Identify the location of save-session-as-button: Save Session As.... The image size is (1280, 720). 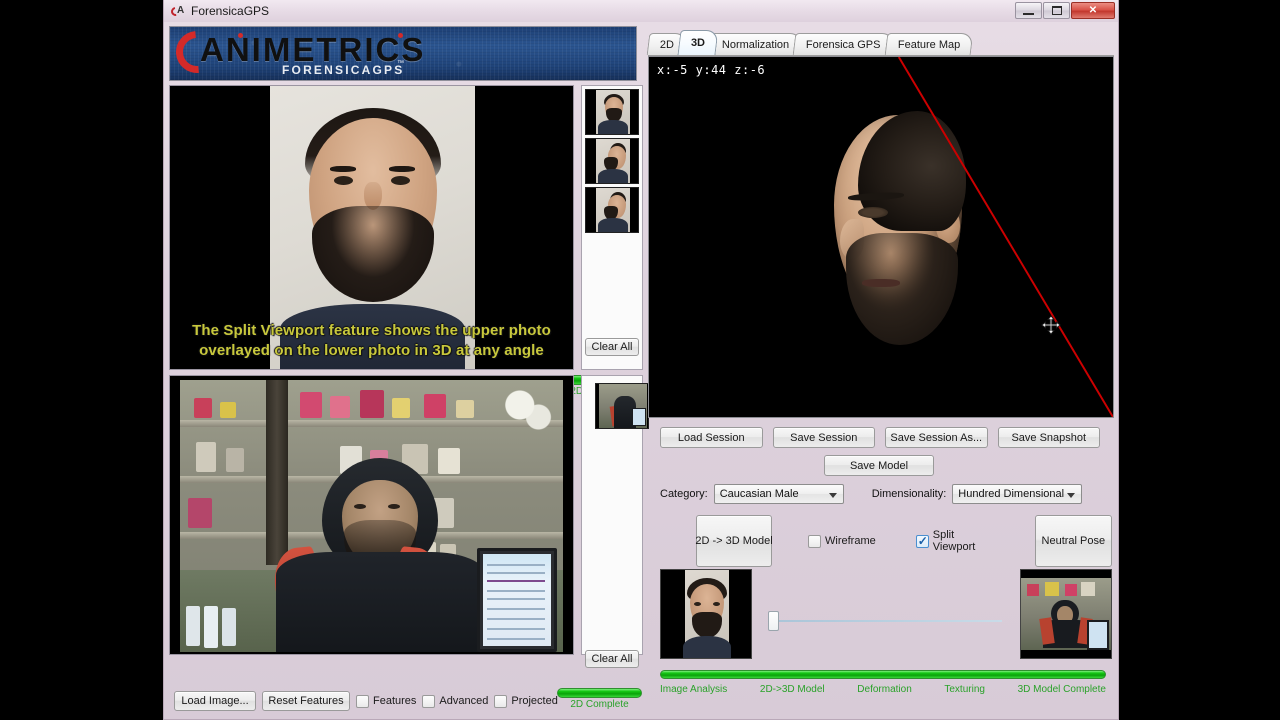
(936, 437).